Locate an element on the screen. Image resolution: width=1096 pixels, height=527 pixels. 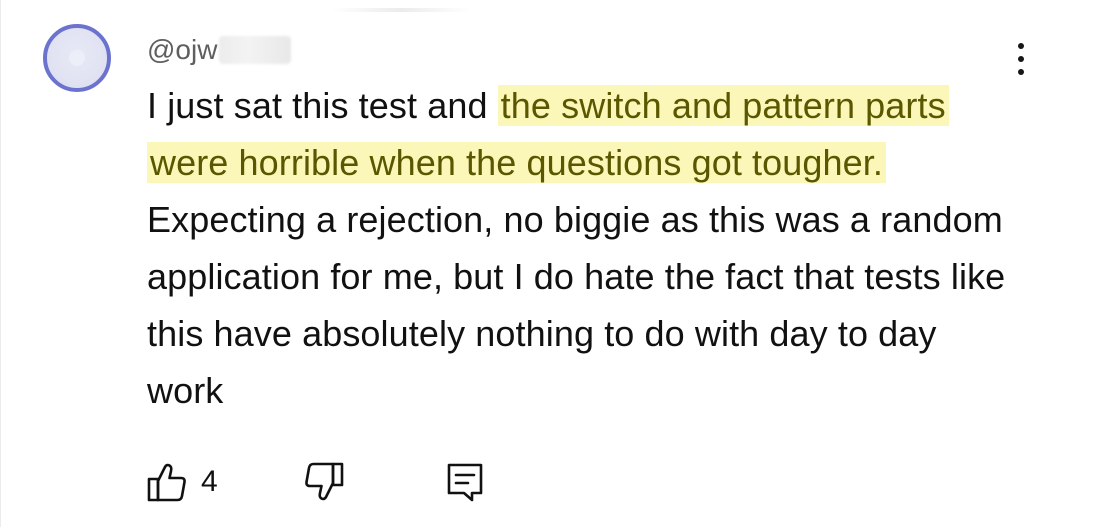
comment-reply-icon is located at coordinates (465, 482).